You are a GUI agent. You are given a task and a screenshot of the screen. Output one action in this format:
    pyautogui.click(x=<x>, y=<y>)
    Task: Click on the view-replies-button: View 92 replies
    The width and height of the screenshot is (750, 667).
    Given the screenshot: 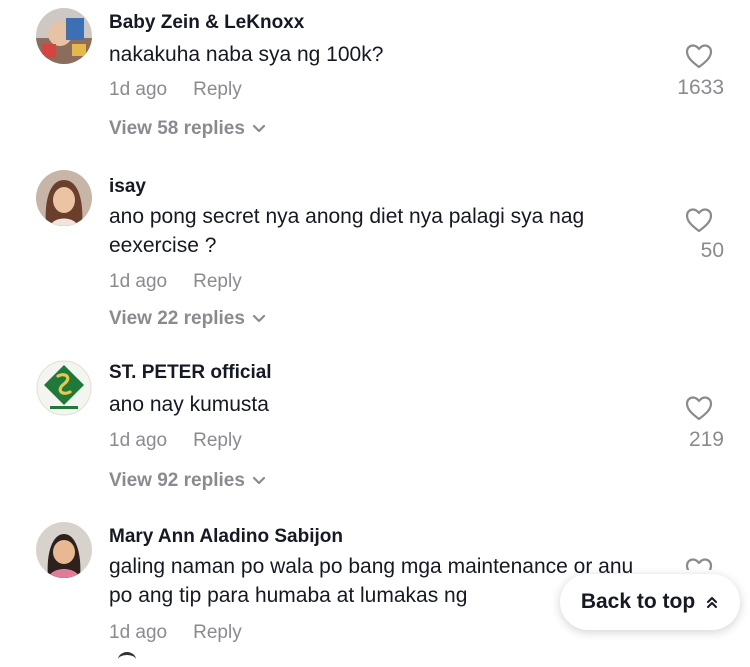 What is the action you would take?
    pyautogui.click(x=188, y=481)
    